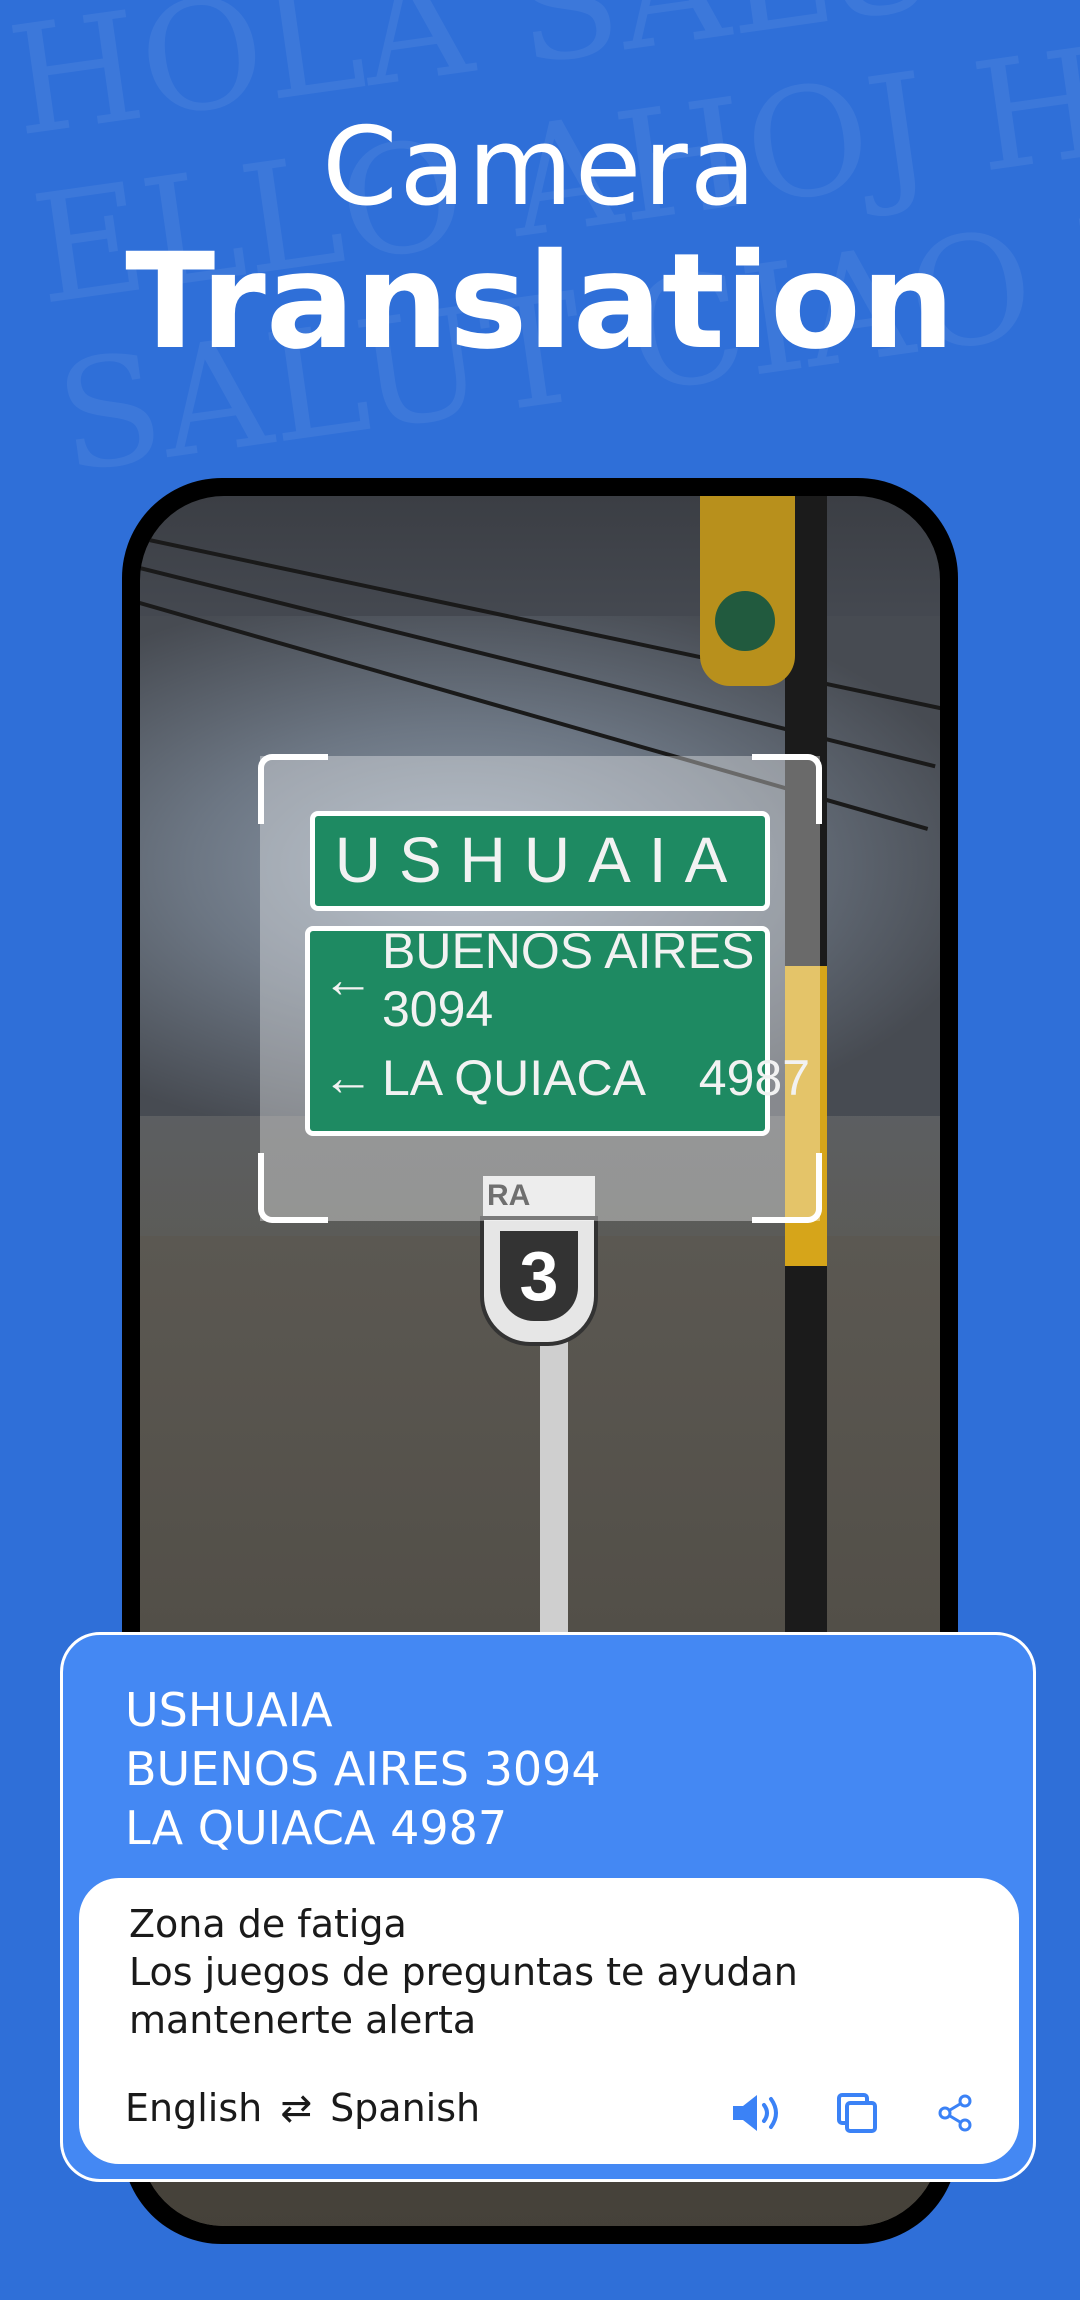 This screenshot has width=1080, height=2300. Describe the element at coordinates (745, 621) in the screenshot. I see `traffic-light-lamp` at that location.